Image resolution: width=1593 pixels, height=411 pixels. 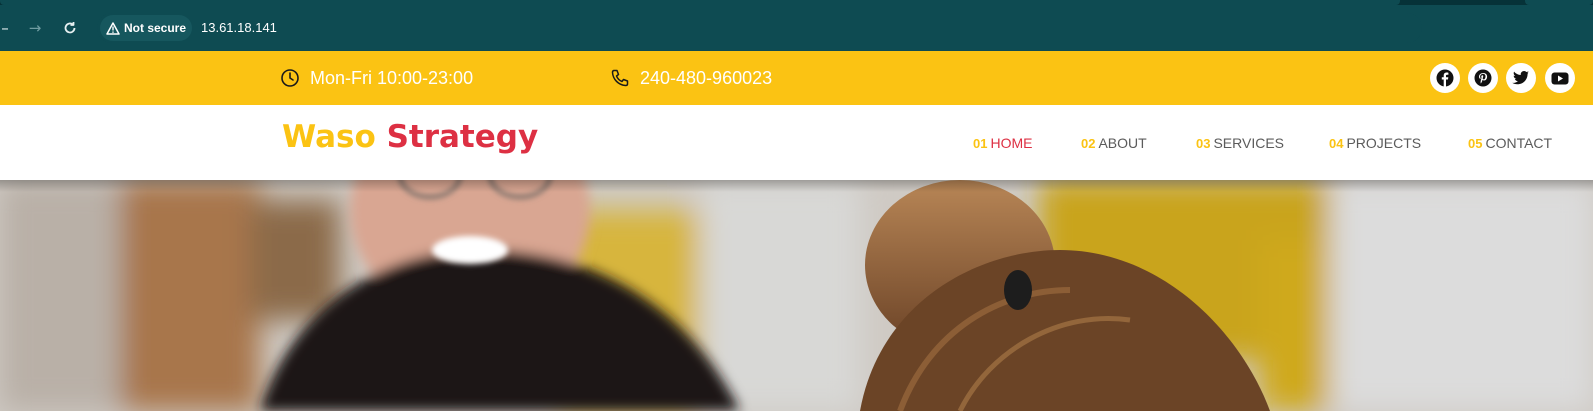 I want to click on nav-item-services: 03 SERVICES, so click(x=1240, y=143).